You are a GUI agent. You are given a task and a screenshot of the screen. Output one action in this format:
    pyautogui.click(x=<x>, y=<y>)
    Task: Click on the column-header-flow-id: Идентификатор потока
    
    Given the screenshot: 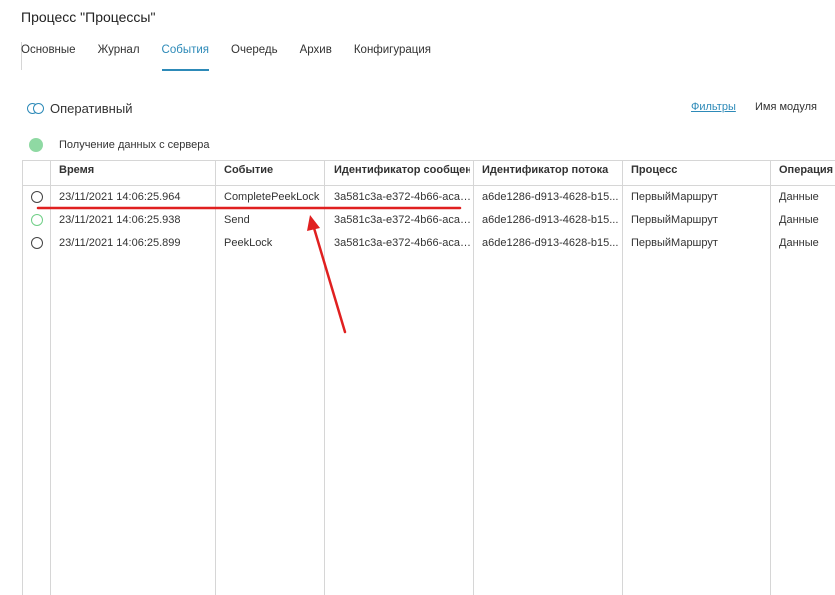 What is the action you would take?
    pyautogui.click(x=550, y=173)
    